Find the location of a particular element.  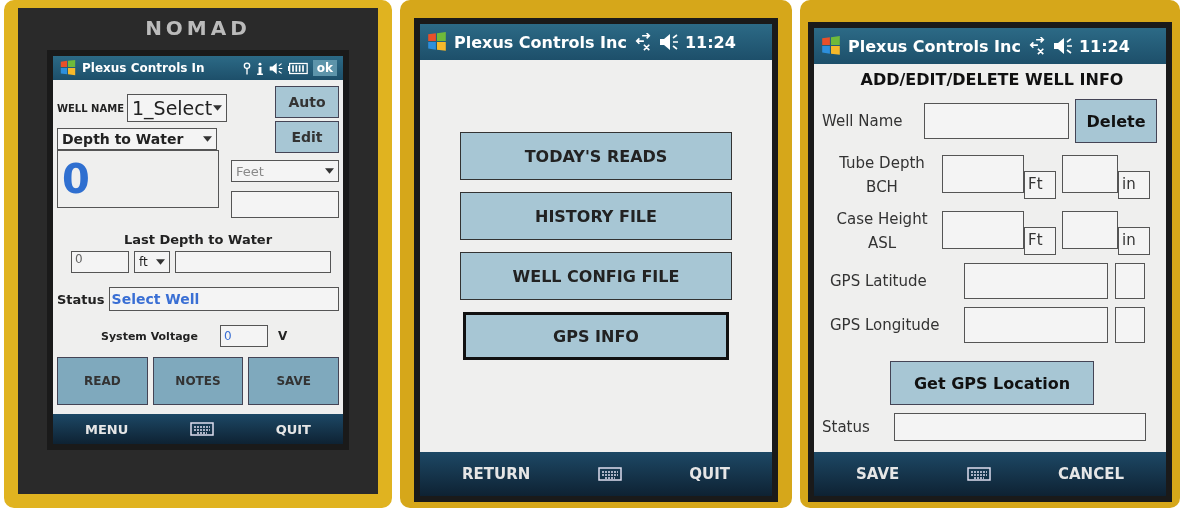

voltage-label: System Voltage is located at coordinates (149, 336).